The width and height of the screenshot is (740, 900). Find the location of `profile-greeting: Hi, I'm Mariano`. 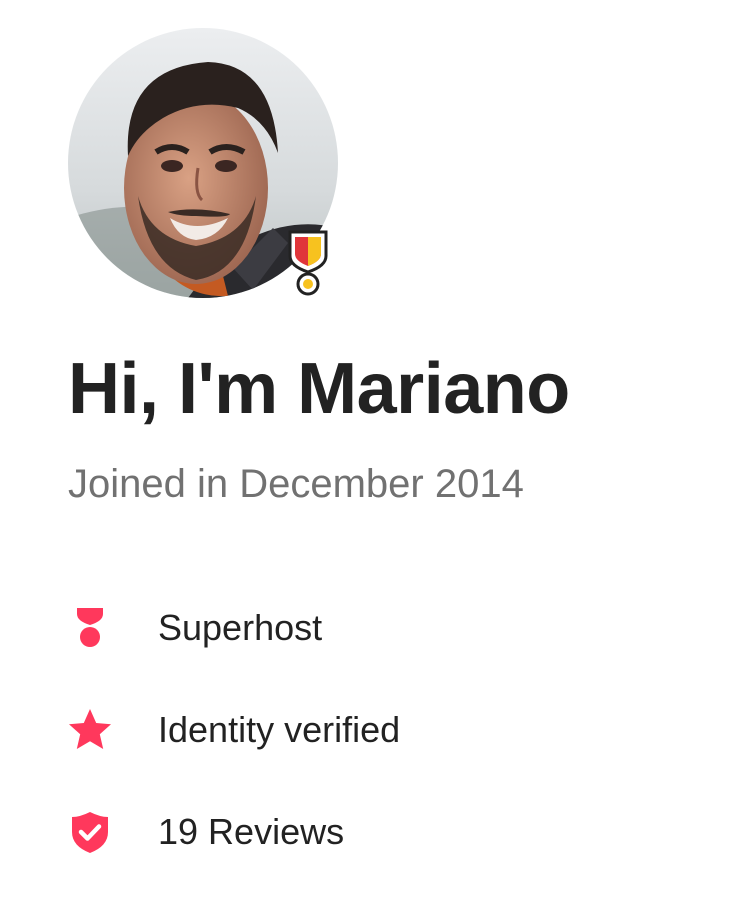

profile-greeting: Hi, I'm Mariano is located at coordinates (319, 389).